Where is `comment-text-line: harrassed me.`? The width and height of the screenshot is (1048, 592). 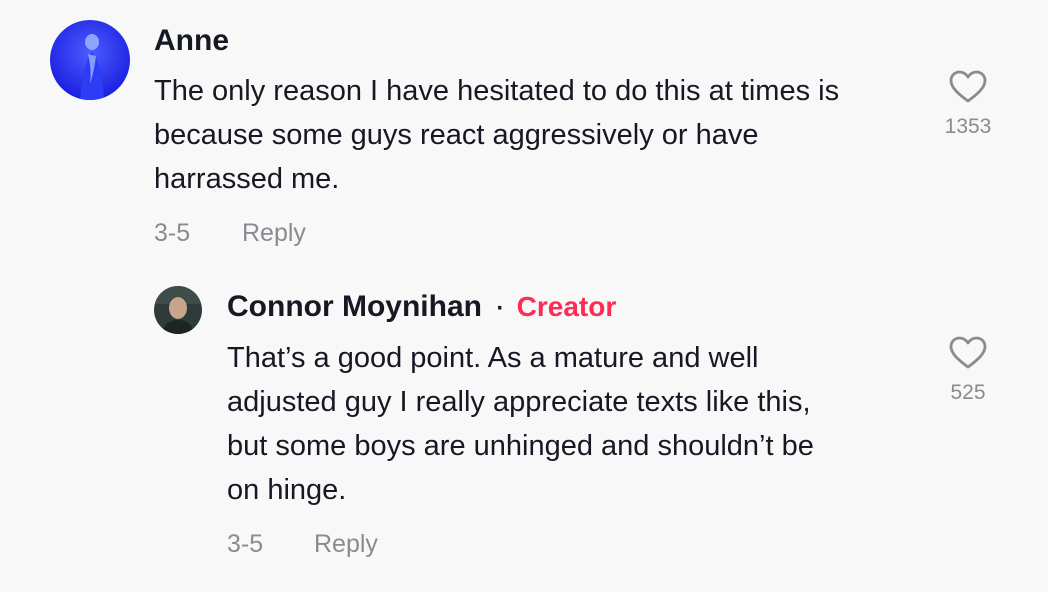 comment-text-line: harrassed me. is located at coordinates (247, 179).